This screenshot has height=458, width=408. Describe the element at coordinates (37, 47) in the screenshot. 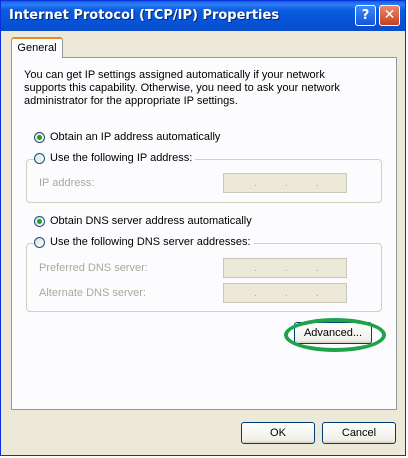

I see `tab-general: General` at that location.